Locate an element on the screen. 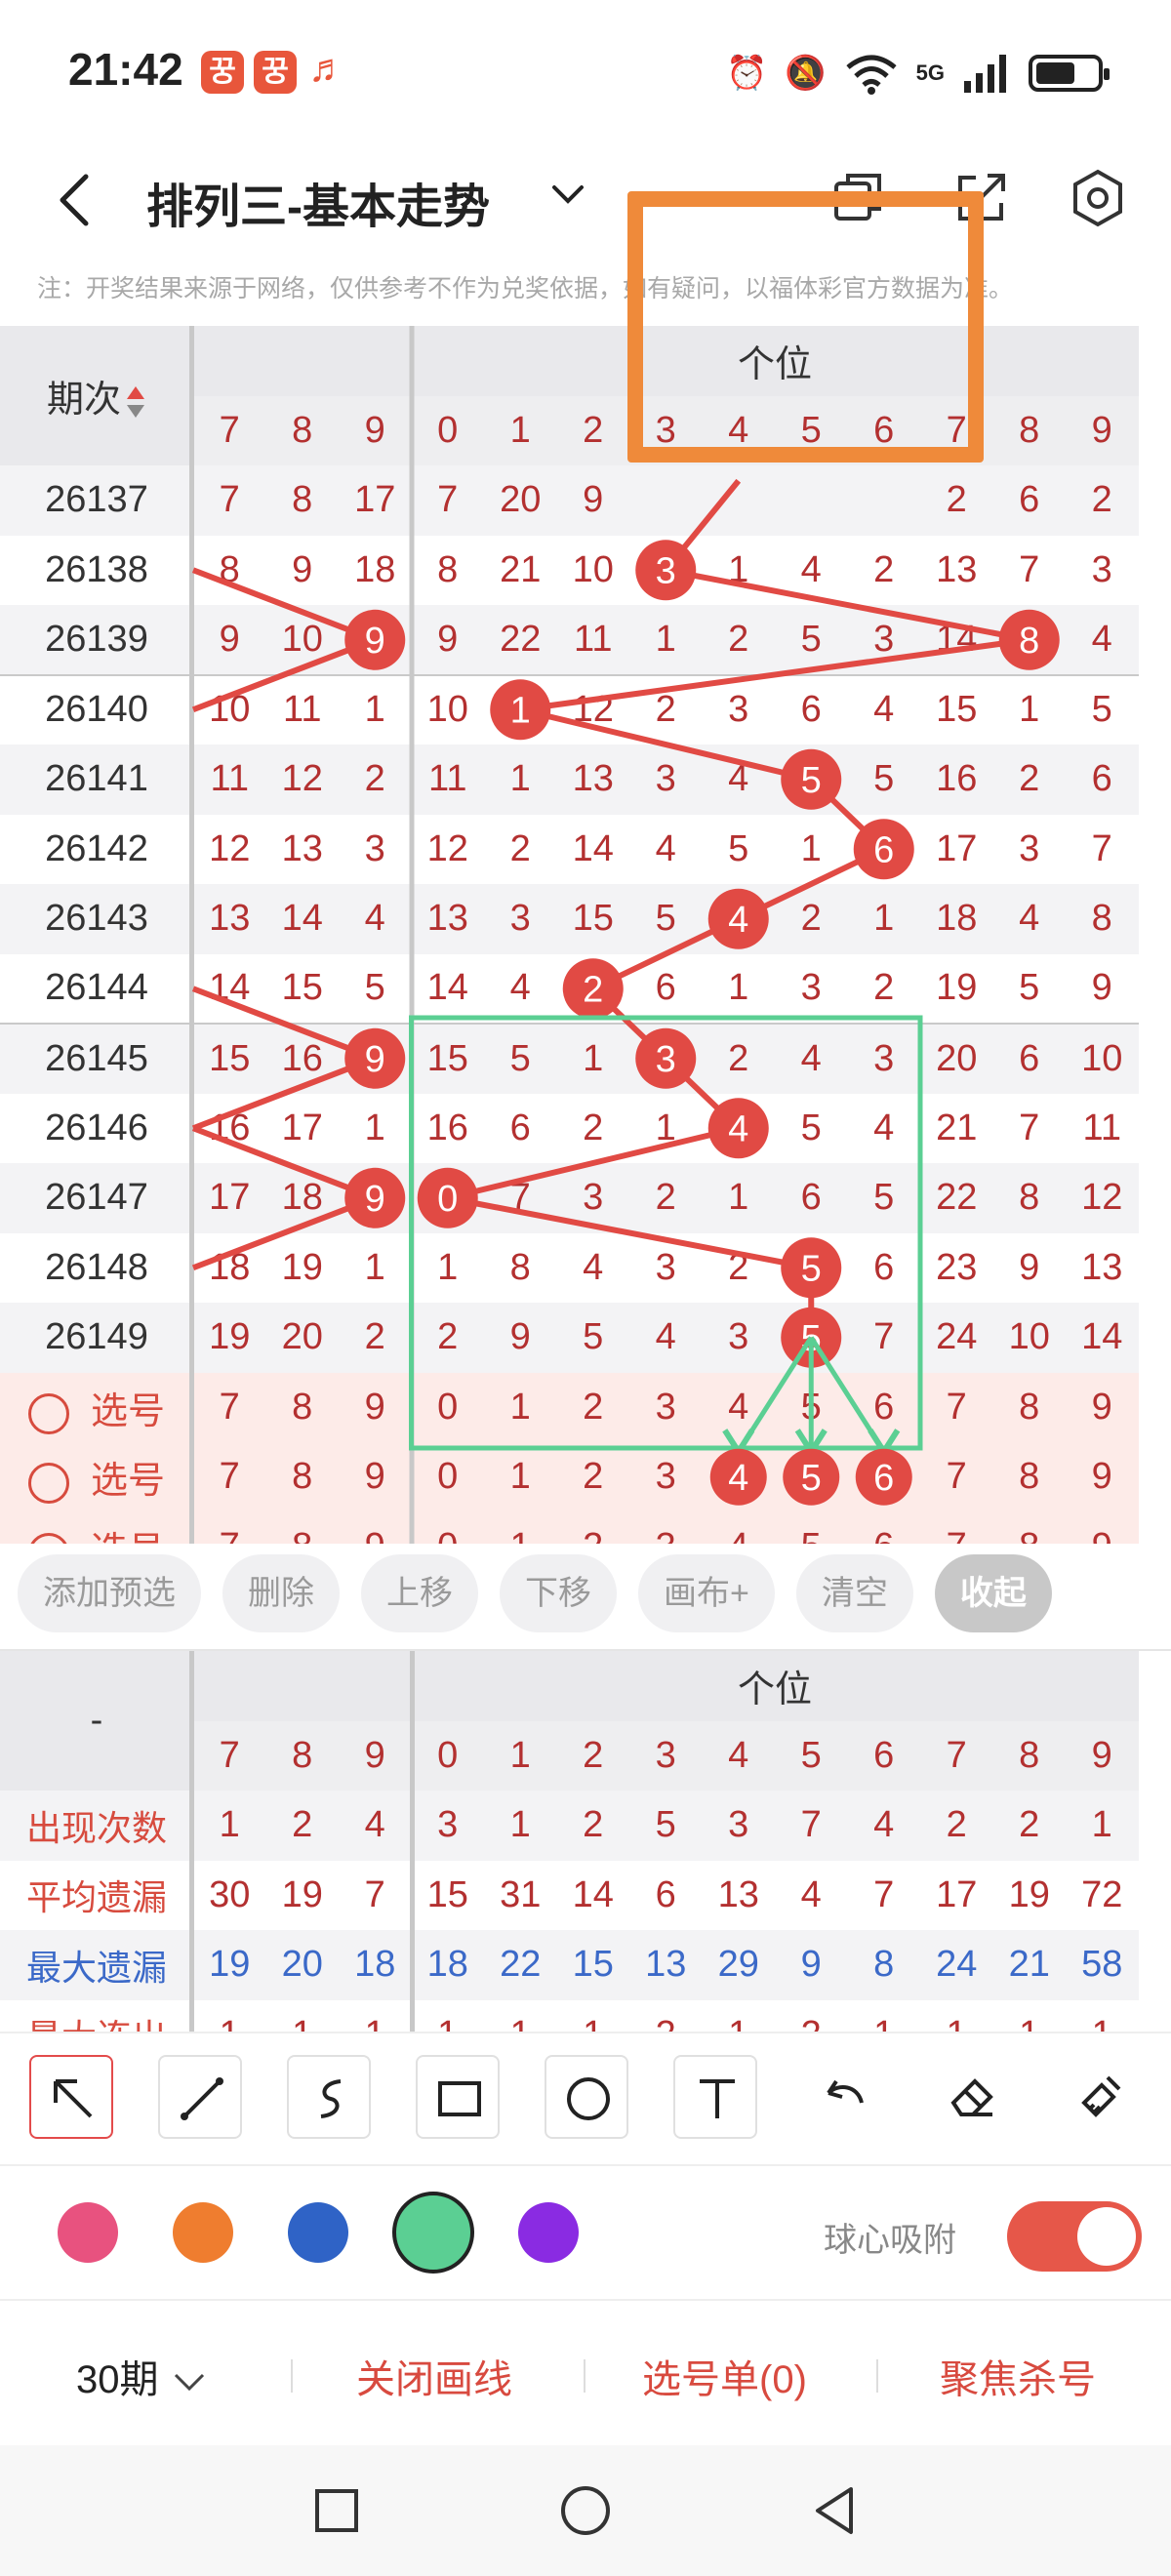 This screenshot has height=2576, width=1171. clear-button: 清空 is located at coordinates (854, 1593).